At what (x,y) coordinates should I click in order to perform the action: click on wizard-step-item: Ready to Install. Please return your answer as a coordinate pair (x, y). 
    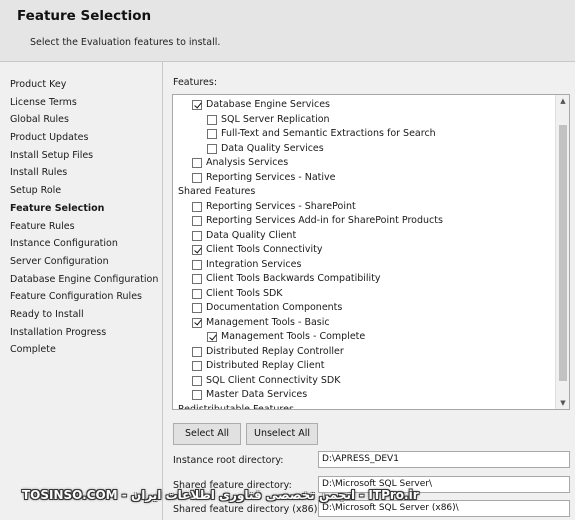
    Looking at the image, I should click on (85, 315).